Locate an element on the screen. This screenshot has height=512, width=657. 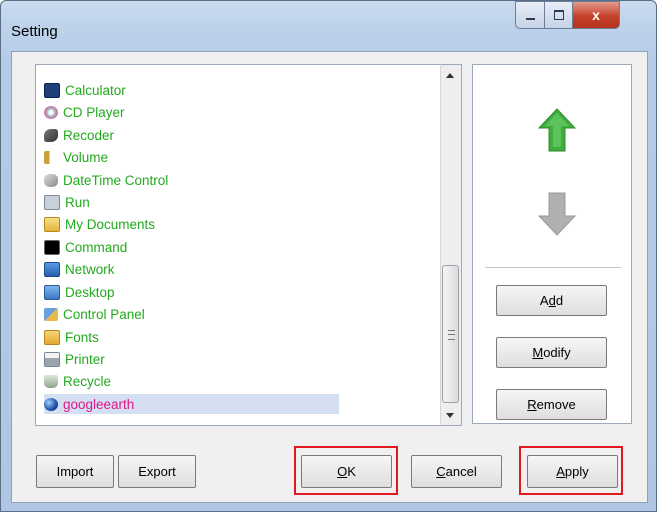
list-scrollbar is located at coordinates (451, 245).